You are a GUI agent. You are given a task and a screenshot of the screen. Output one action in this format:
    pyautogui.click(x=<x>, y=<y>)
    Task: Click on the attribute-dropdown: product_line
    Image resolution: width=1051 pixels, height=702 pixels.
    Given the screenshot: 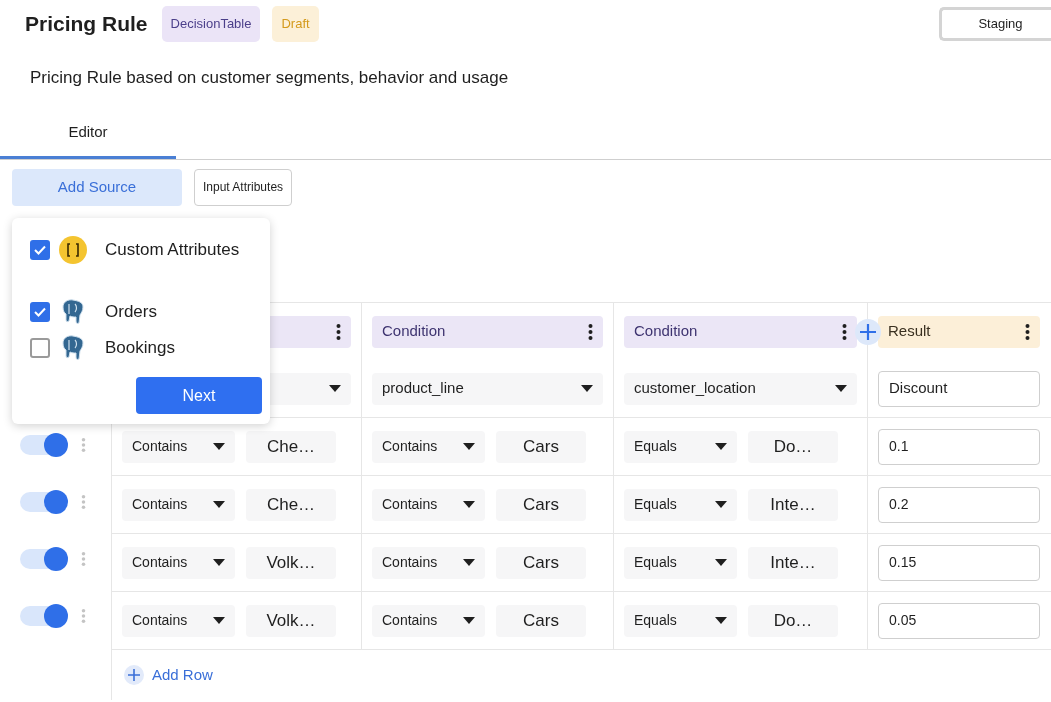 What is the action you would take?
    pyautogui.click(x=487, y=388)
    